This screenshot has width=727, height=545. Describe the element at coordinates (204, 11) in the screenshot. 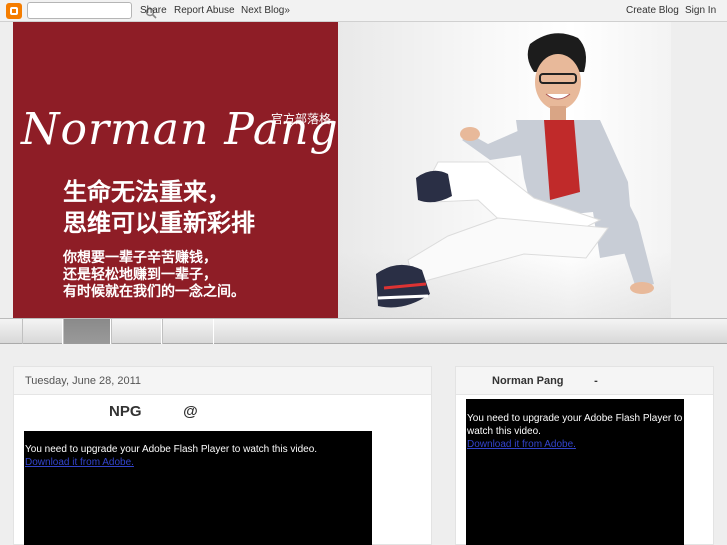

I see `report-abuse-link: Report Abuse` at that location.